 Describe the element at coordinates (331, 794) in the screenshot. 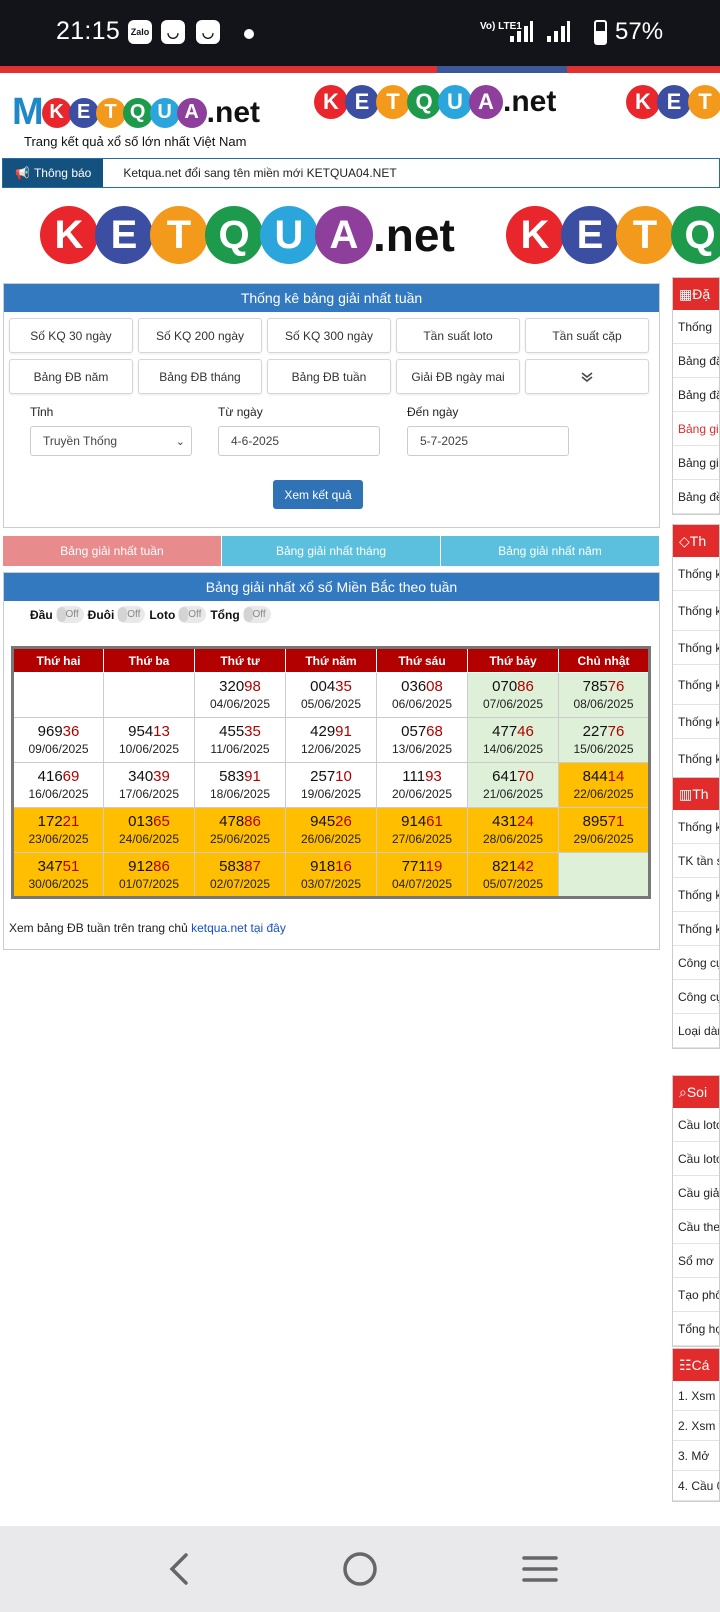

I see `prize-date: 19/06/2025` at that location.